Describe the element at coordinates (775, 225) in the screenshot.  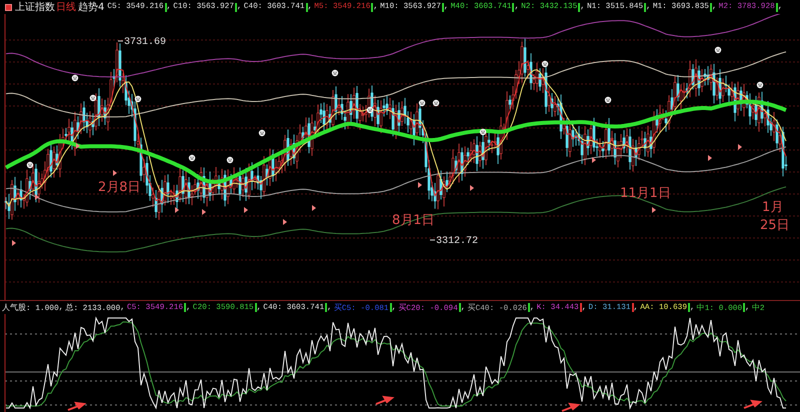
I see `date-label: 25日` at that location.